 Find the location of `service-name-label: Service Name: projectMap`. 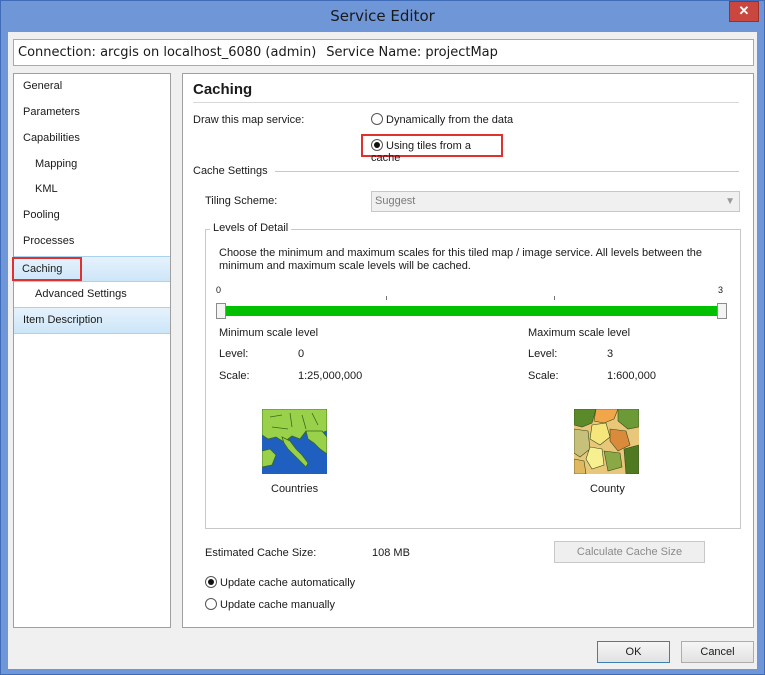

service-name-label: Service Name: projectMap is located at coordinates (412, 52).